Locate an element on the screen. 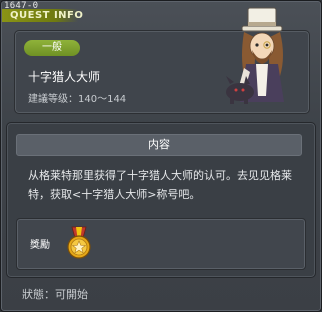 This screenshot has height=312, width=322. quest-status: 狀態：可開始 is located at coordinates (55, 294).